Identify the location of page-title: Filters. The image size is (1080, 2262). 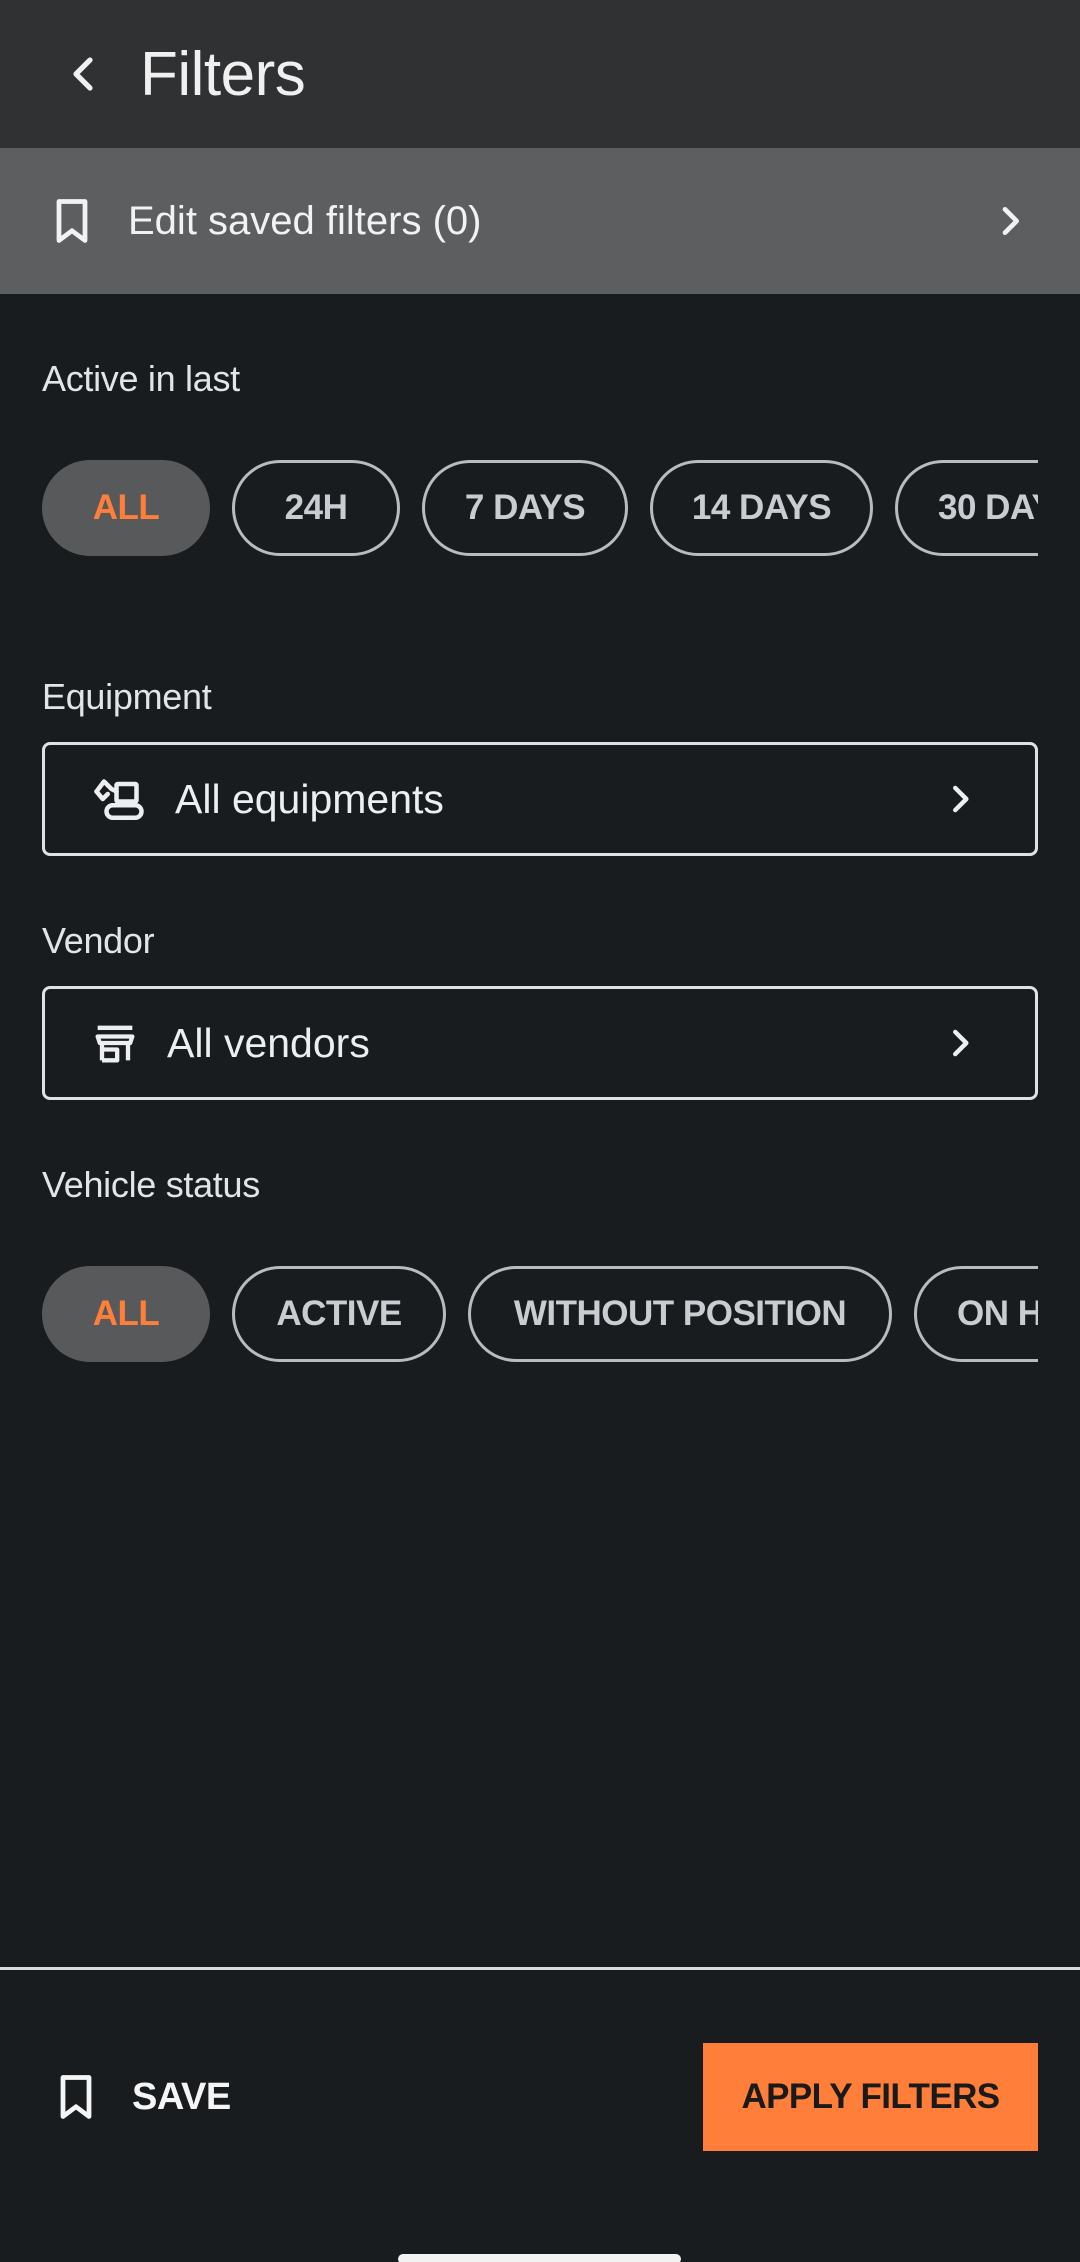
(223, 74).